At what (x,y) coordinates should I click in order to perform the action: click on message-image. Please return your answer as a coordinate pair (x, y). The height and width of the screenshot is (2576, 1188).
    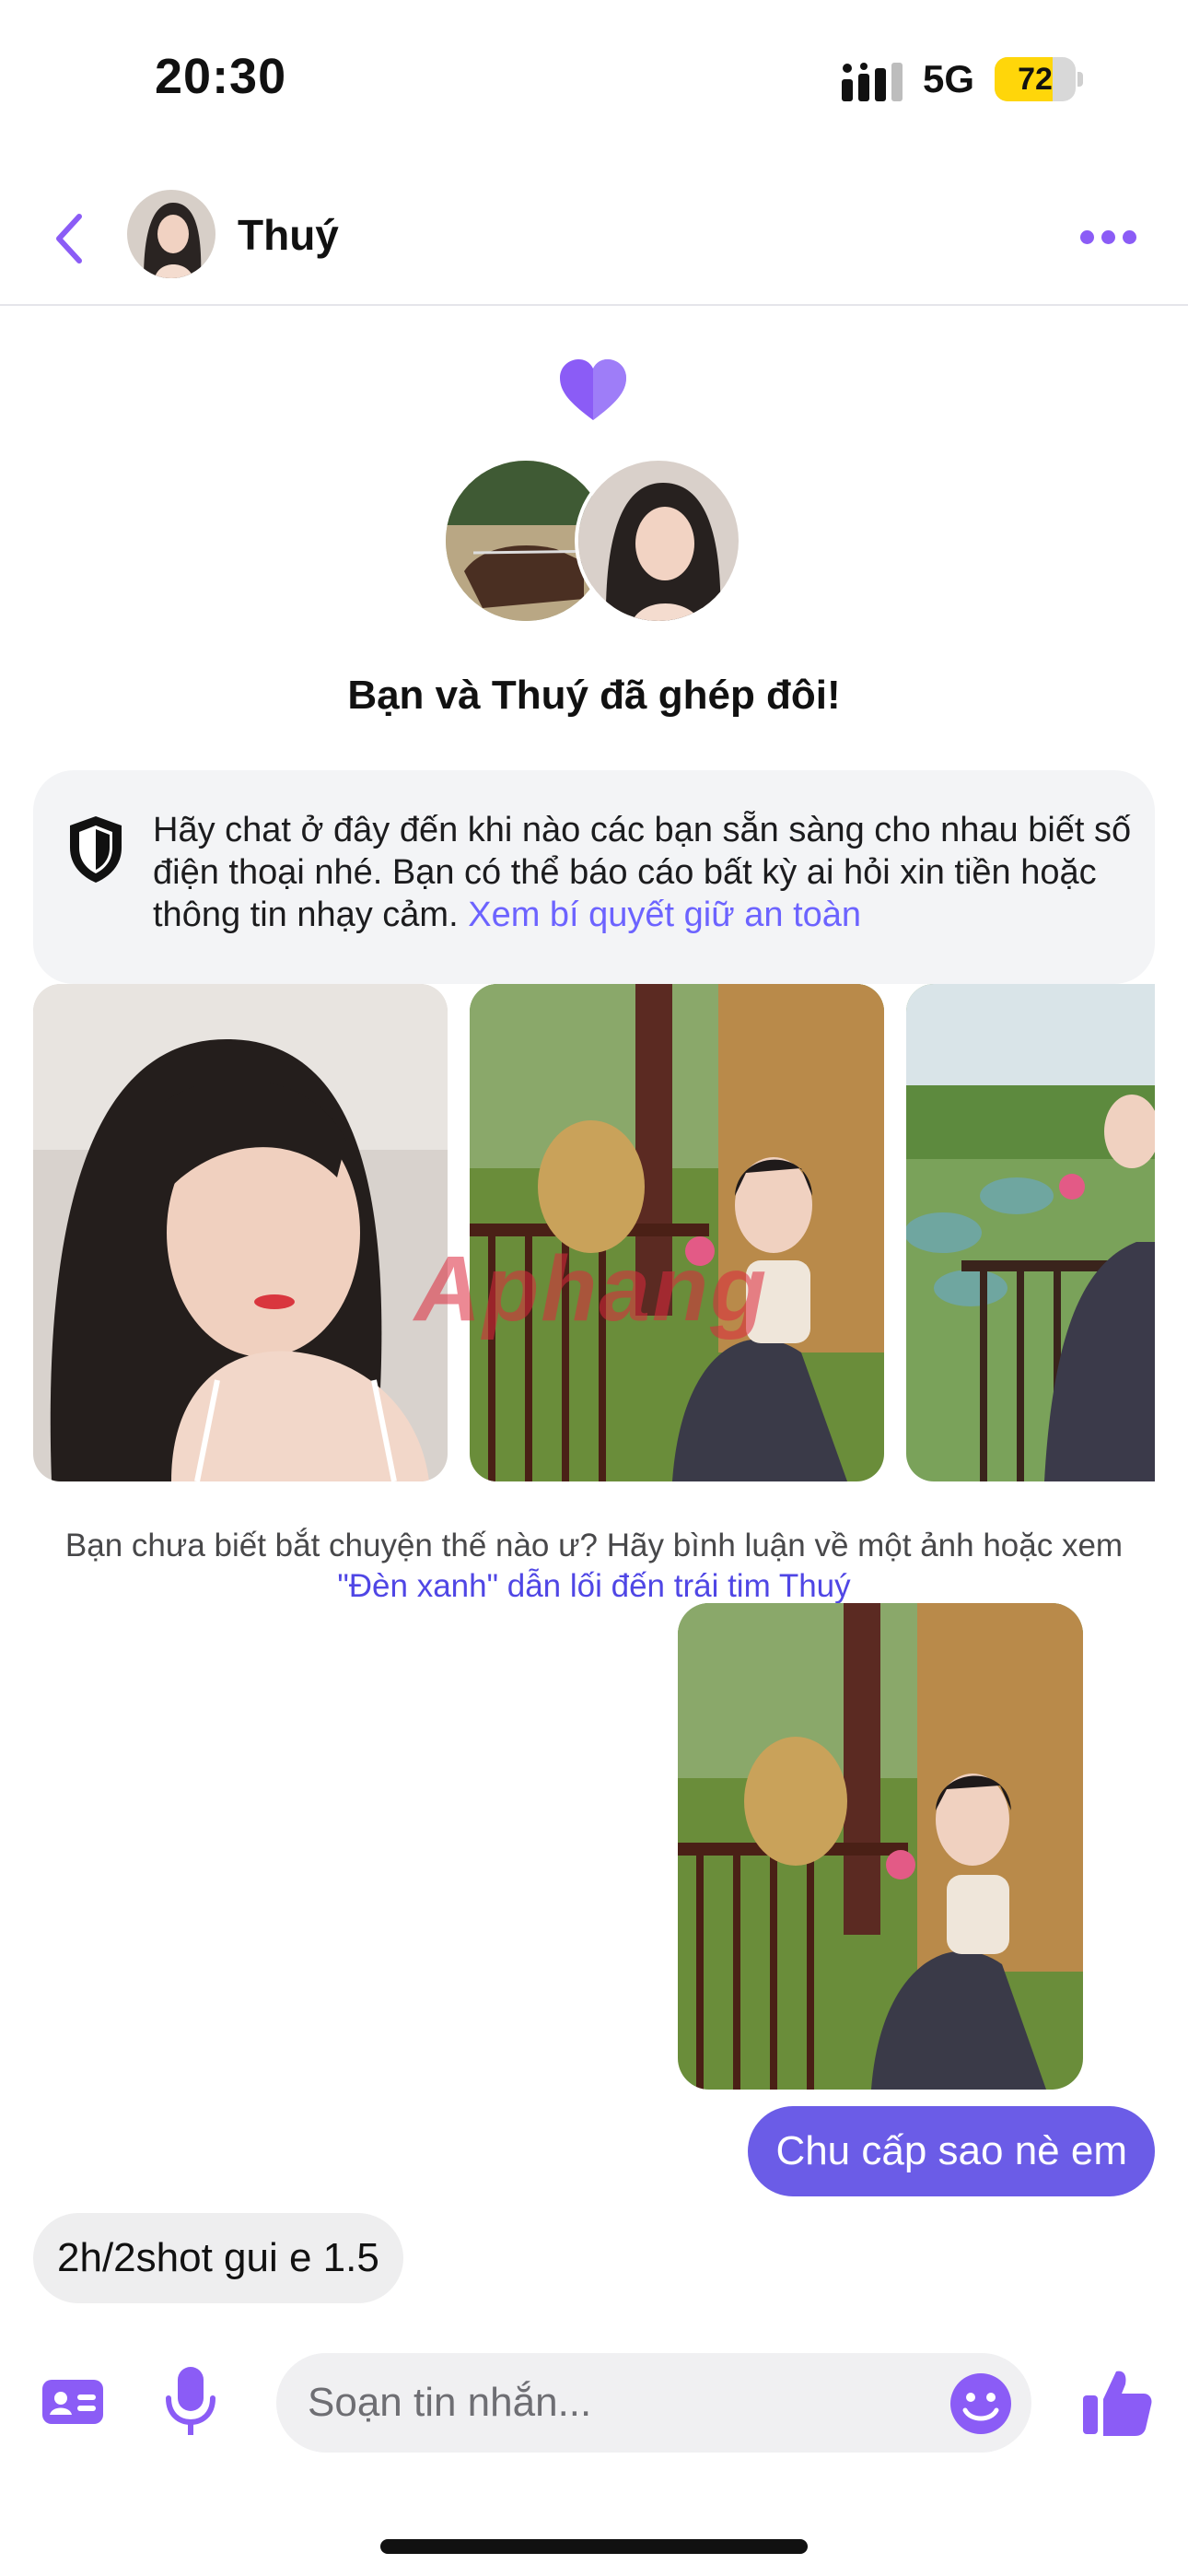
    Looking at the image, I should click on (880, 1846).